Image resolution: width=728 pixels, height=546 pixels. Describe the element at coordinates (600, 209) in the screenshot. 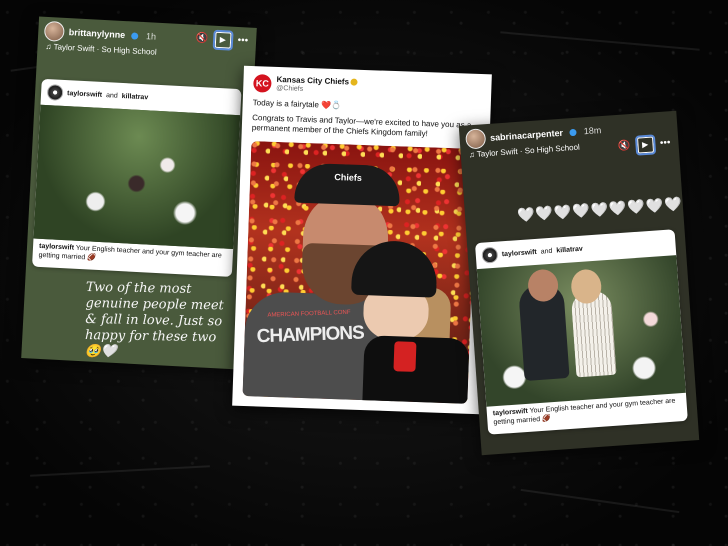

I see `hearts-row: 🤍🤍🤍🤍🤍🤍🤍🤍🤍` at that location.